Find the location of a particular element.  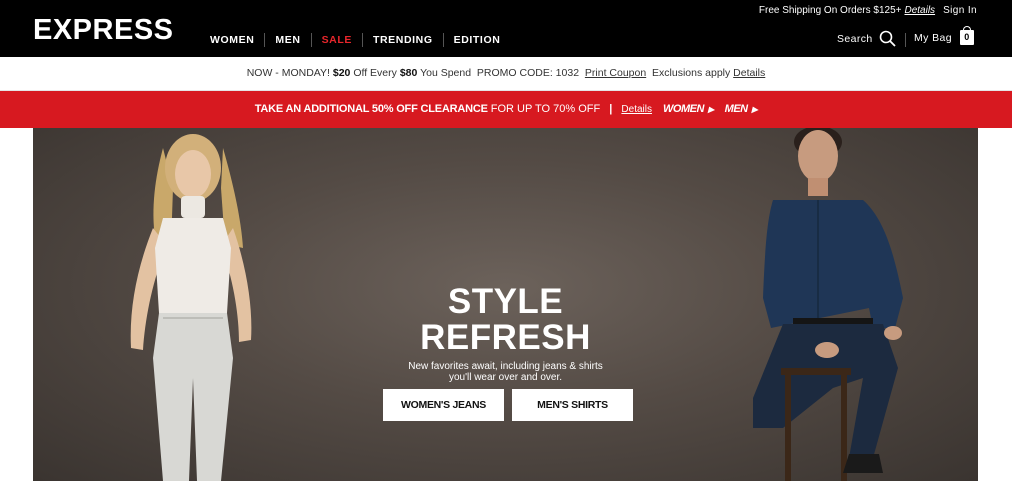

clearance-rest: FOR UP TO 70% OFF is located at coordinates (545, 109).